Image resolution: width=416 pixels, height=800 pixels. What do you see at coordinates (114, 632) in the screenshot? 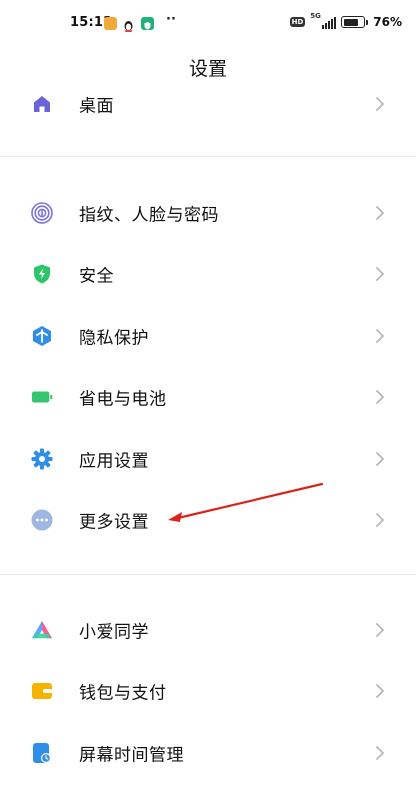
I see `settings-item-label: 小爱同学` at bounding box center [114, 632].